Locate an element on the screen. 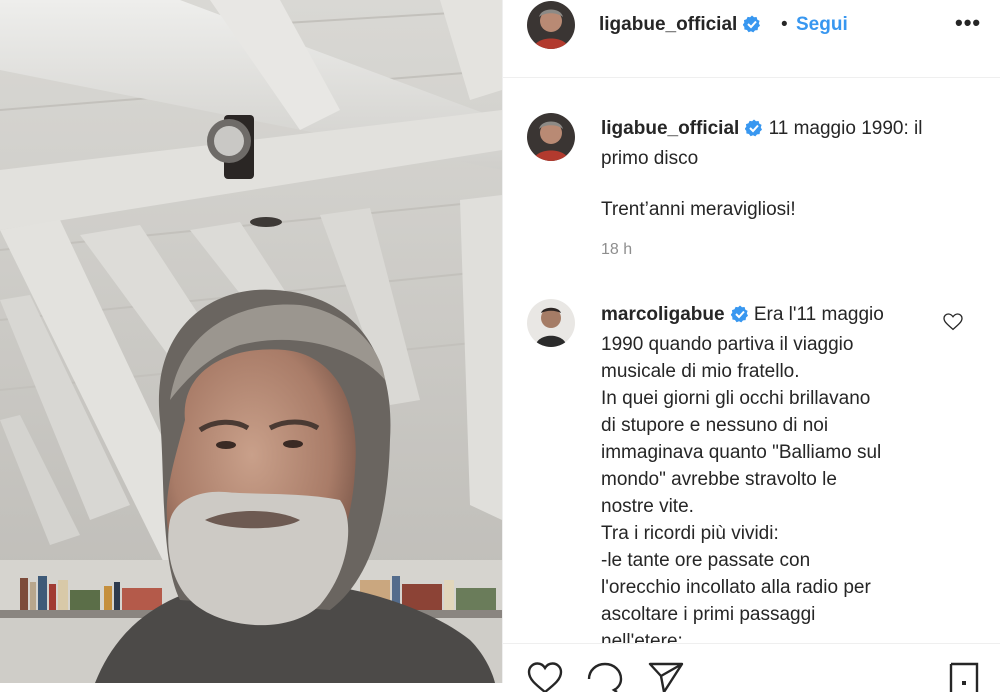 The width and height of the screenshot is (1000, 697). comment-username: marcoligabue is located at coordinates (663, 314).